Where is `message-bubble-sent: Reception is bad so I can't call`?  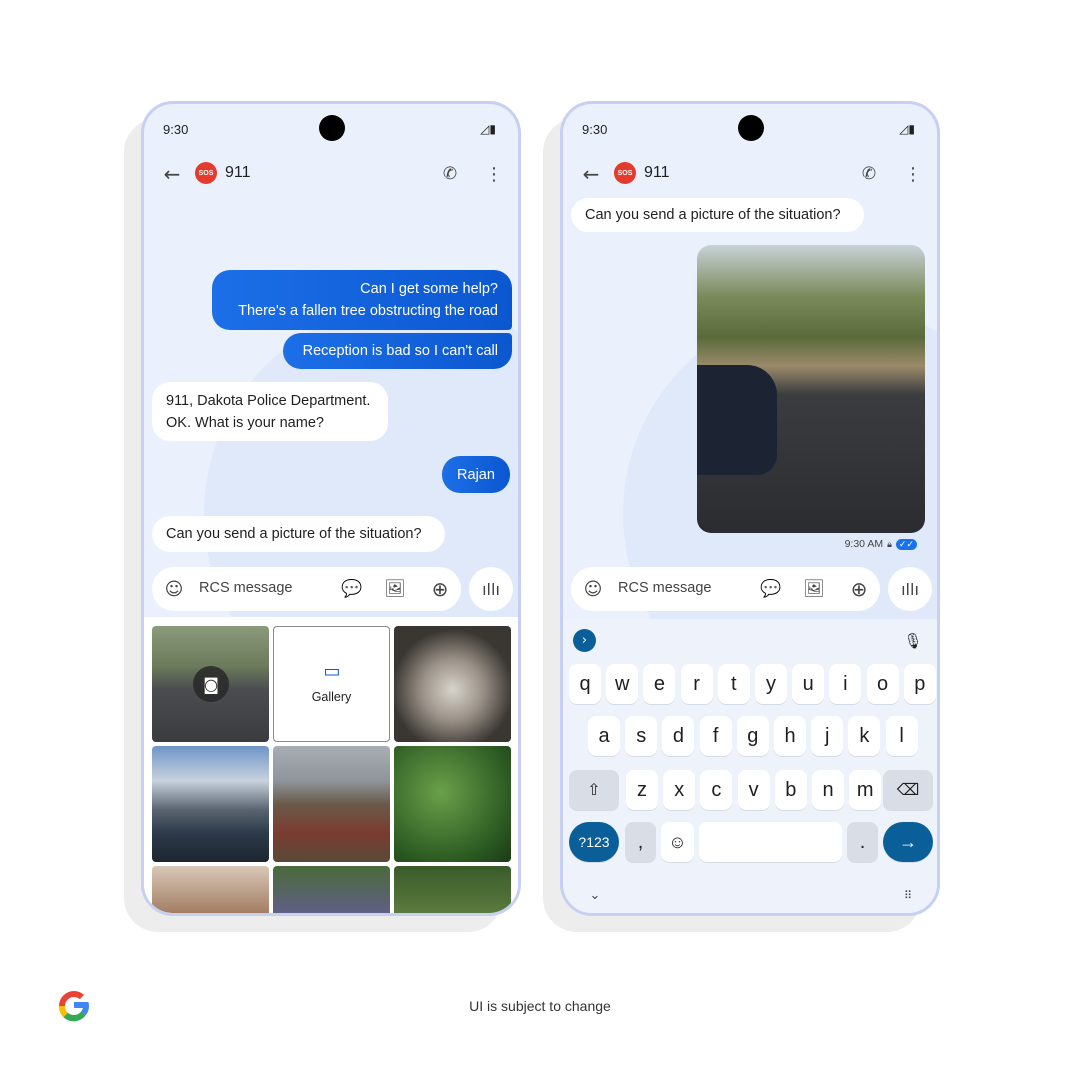
message-bubble-sent: Reception is bad so I can't call is located at coordinates (397, 351).